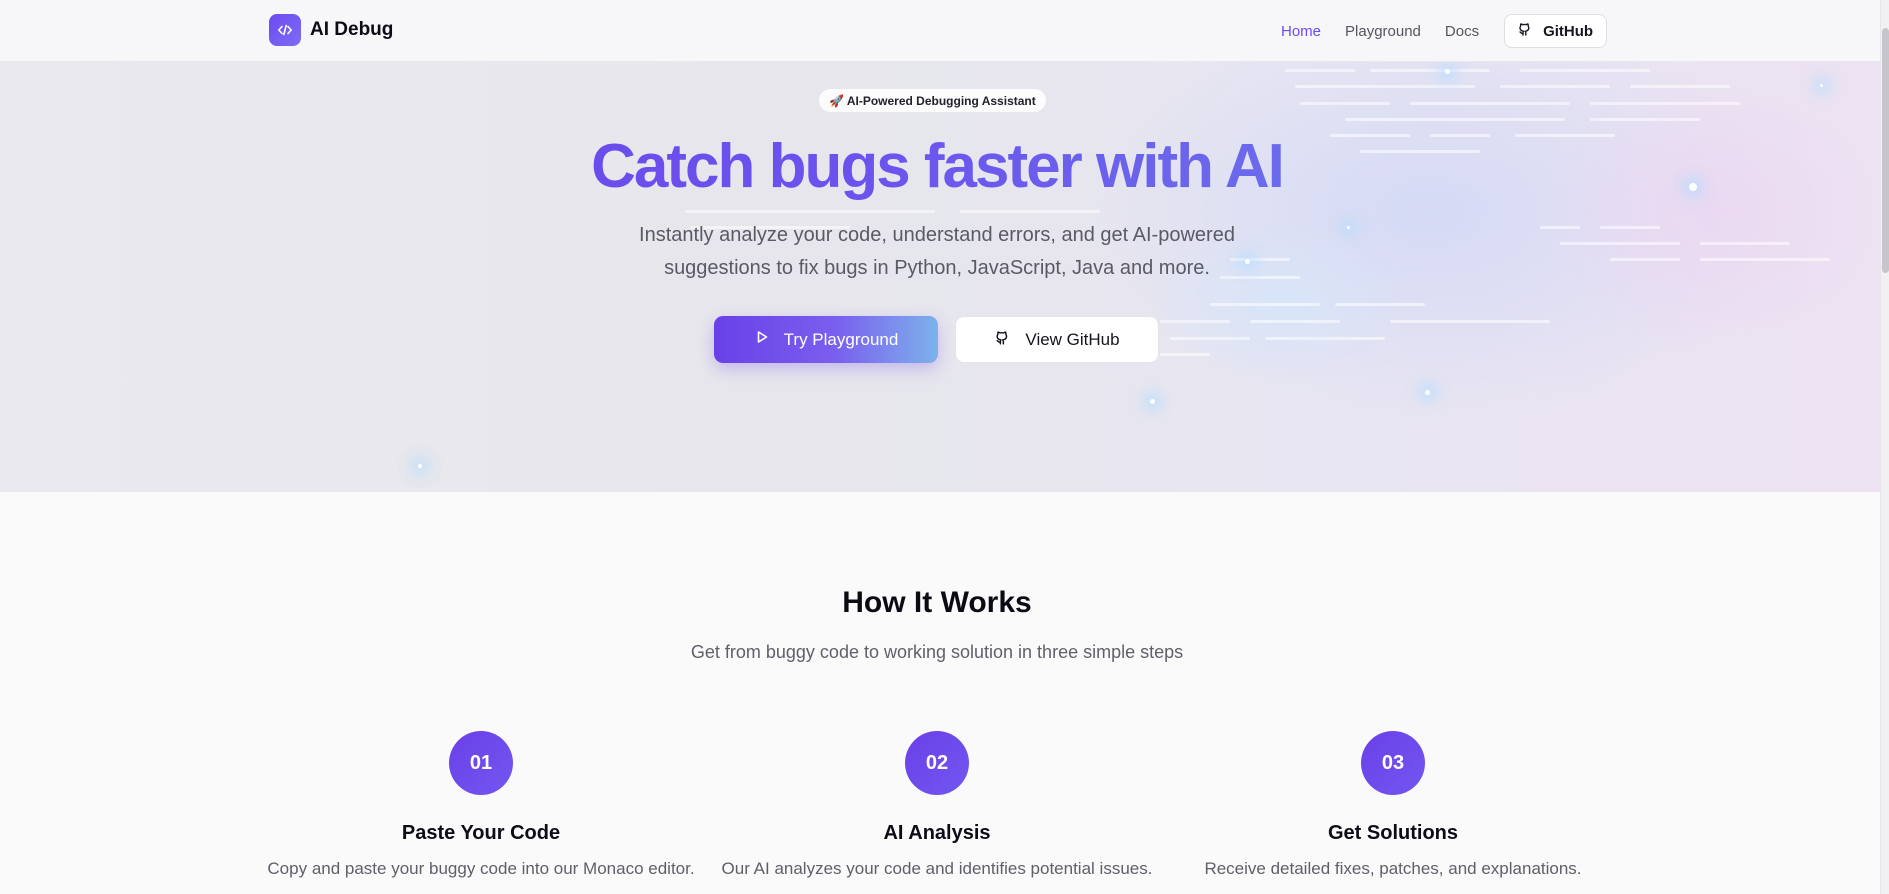 The width and height of the screenshot is (1889, 894). What do you see at coordinates (932, 100) in the screenshot?
I see `hero-badge: 🚀 AI-Powered Debugging Assistant` at bounding box center [932, 100].